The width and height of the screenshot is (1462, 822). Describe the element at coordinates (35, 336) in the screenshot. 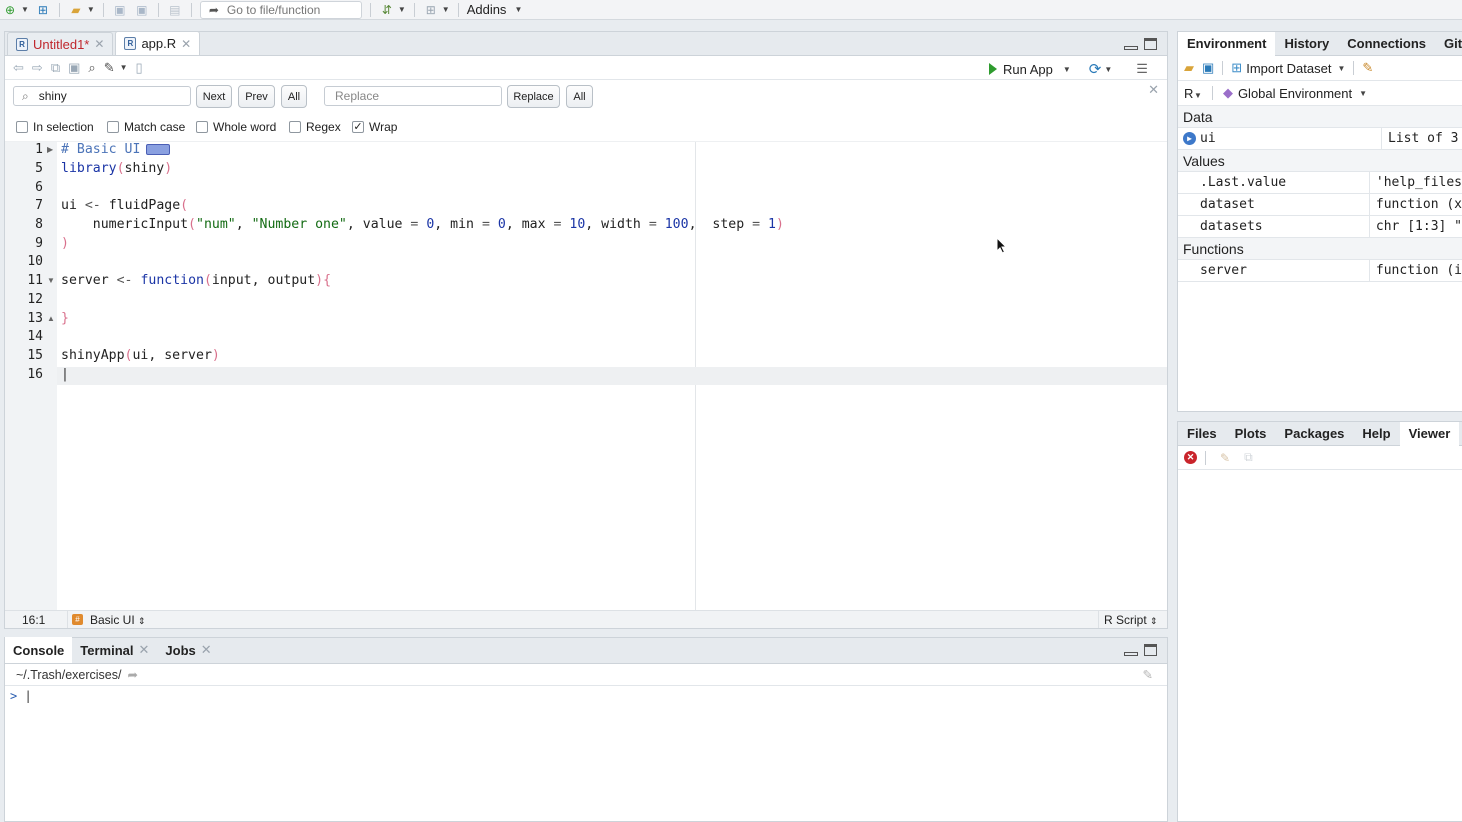

I see `line-number: 14` at that location.